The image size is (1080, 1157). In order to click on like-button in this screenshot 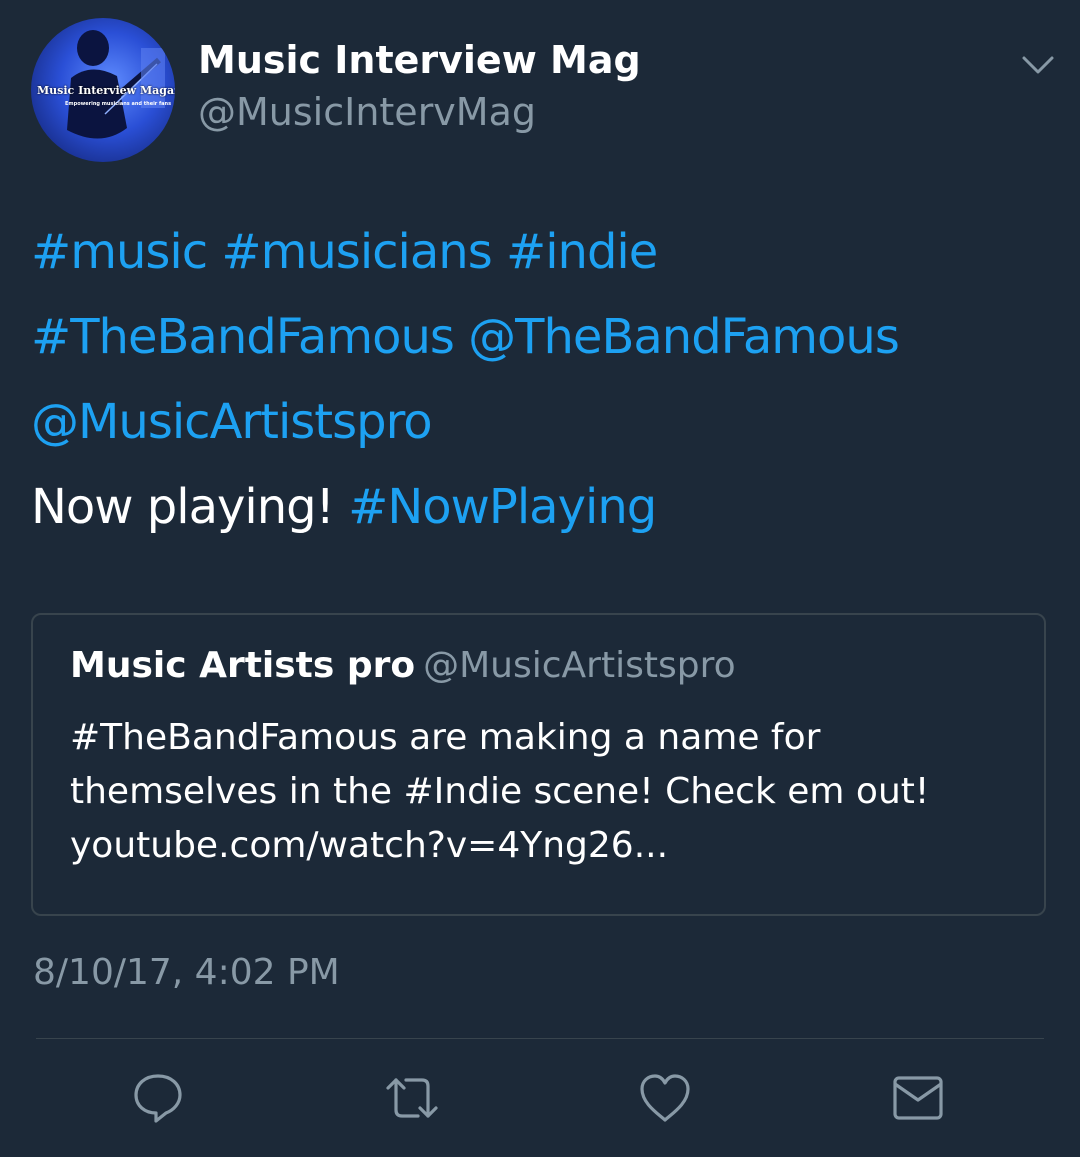, I will do `click(665, 1098)`.